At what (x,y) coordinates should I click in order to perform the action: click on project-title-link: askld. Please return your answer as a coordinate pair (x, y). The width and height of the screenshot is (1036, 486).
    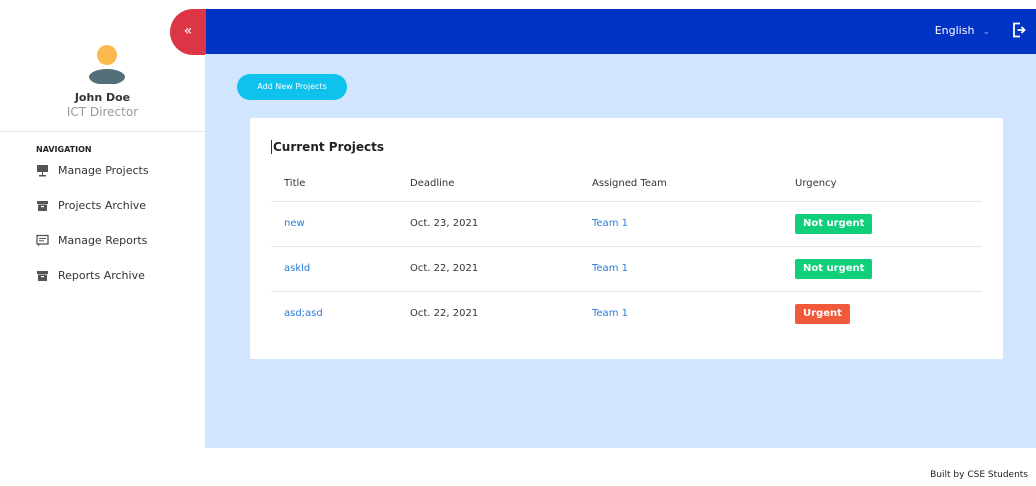
    Looking at the image, I should click on (297, 268).